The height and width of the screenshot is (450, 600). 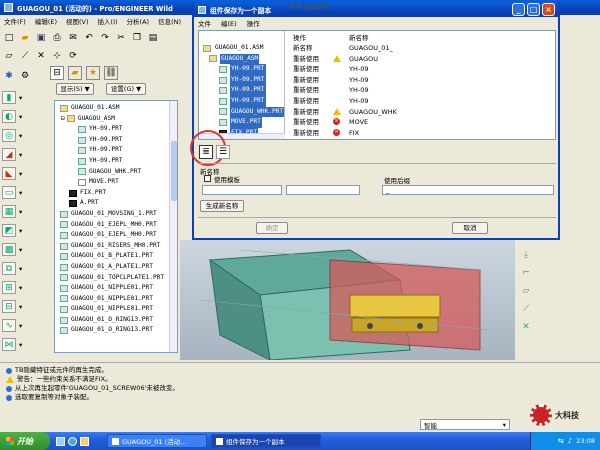 What do you see at coordinates (108, 21) in the screenshot?
I see `menu-insert: 插入(I)` at bounding box center [108, 21].